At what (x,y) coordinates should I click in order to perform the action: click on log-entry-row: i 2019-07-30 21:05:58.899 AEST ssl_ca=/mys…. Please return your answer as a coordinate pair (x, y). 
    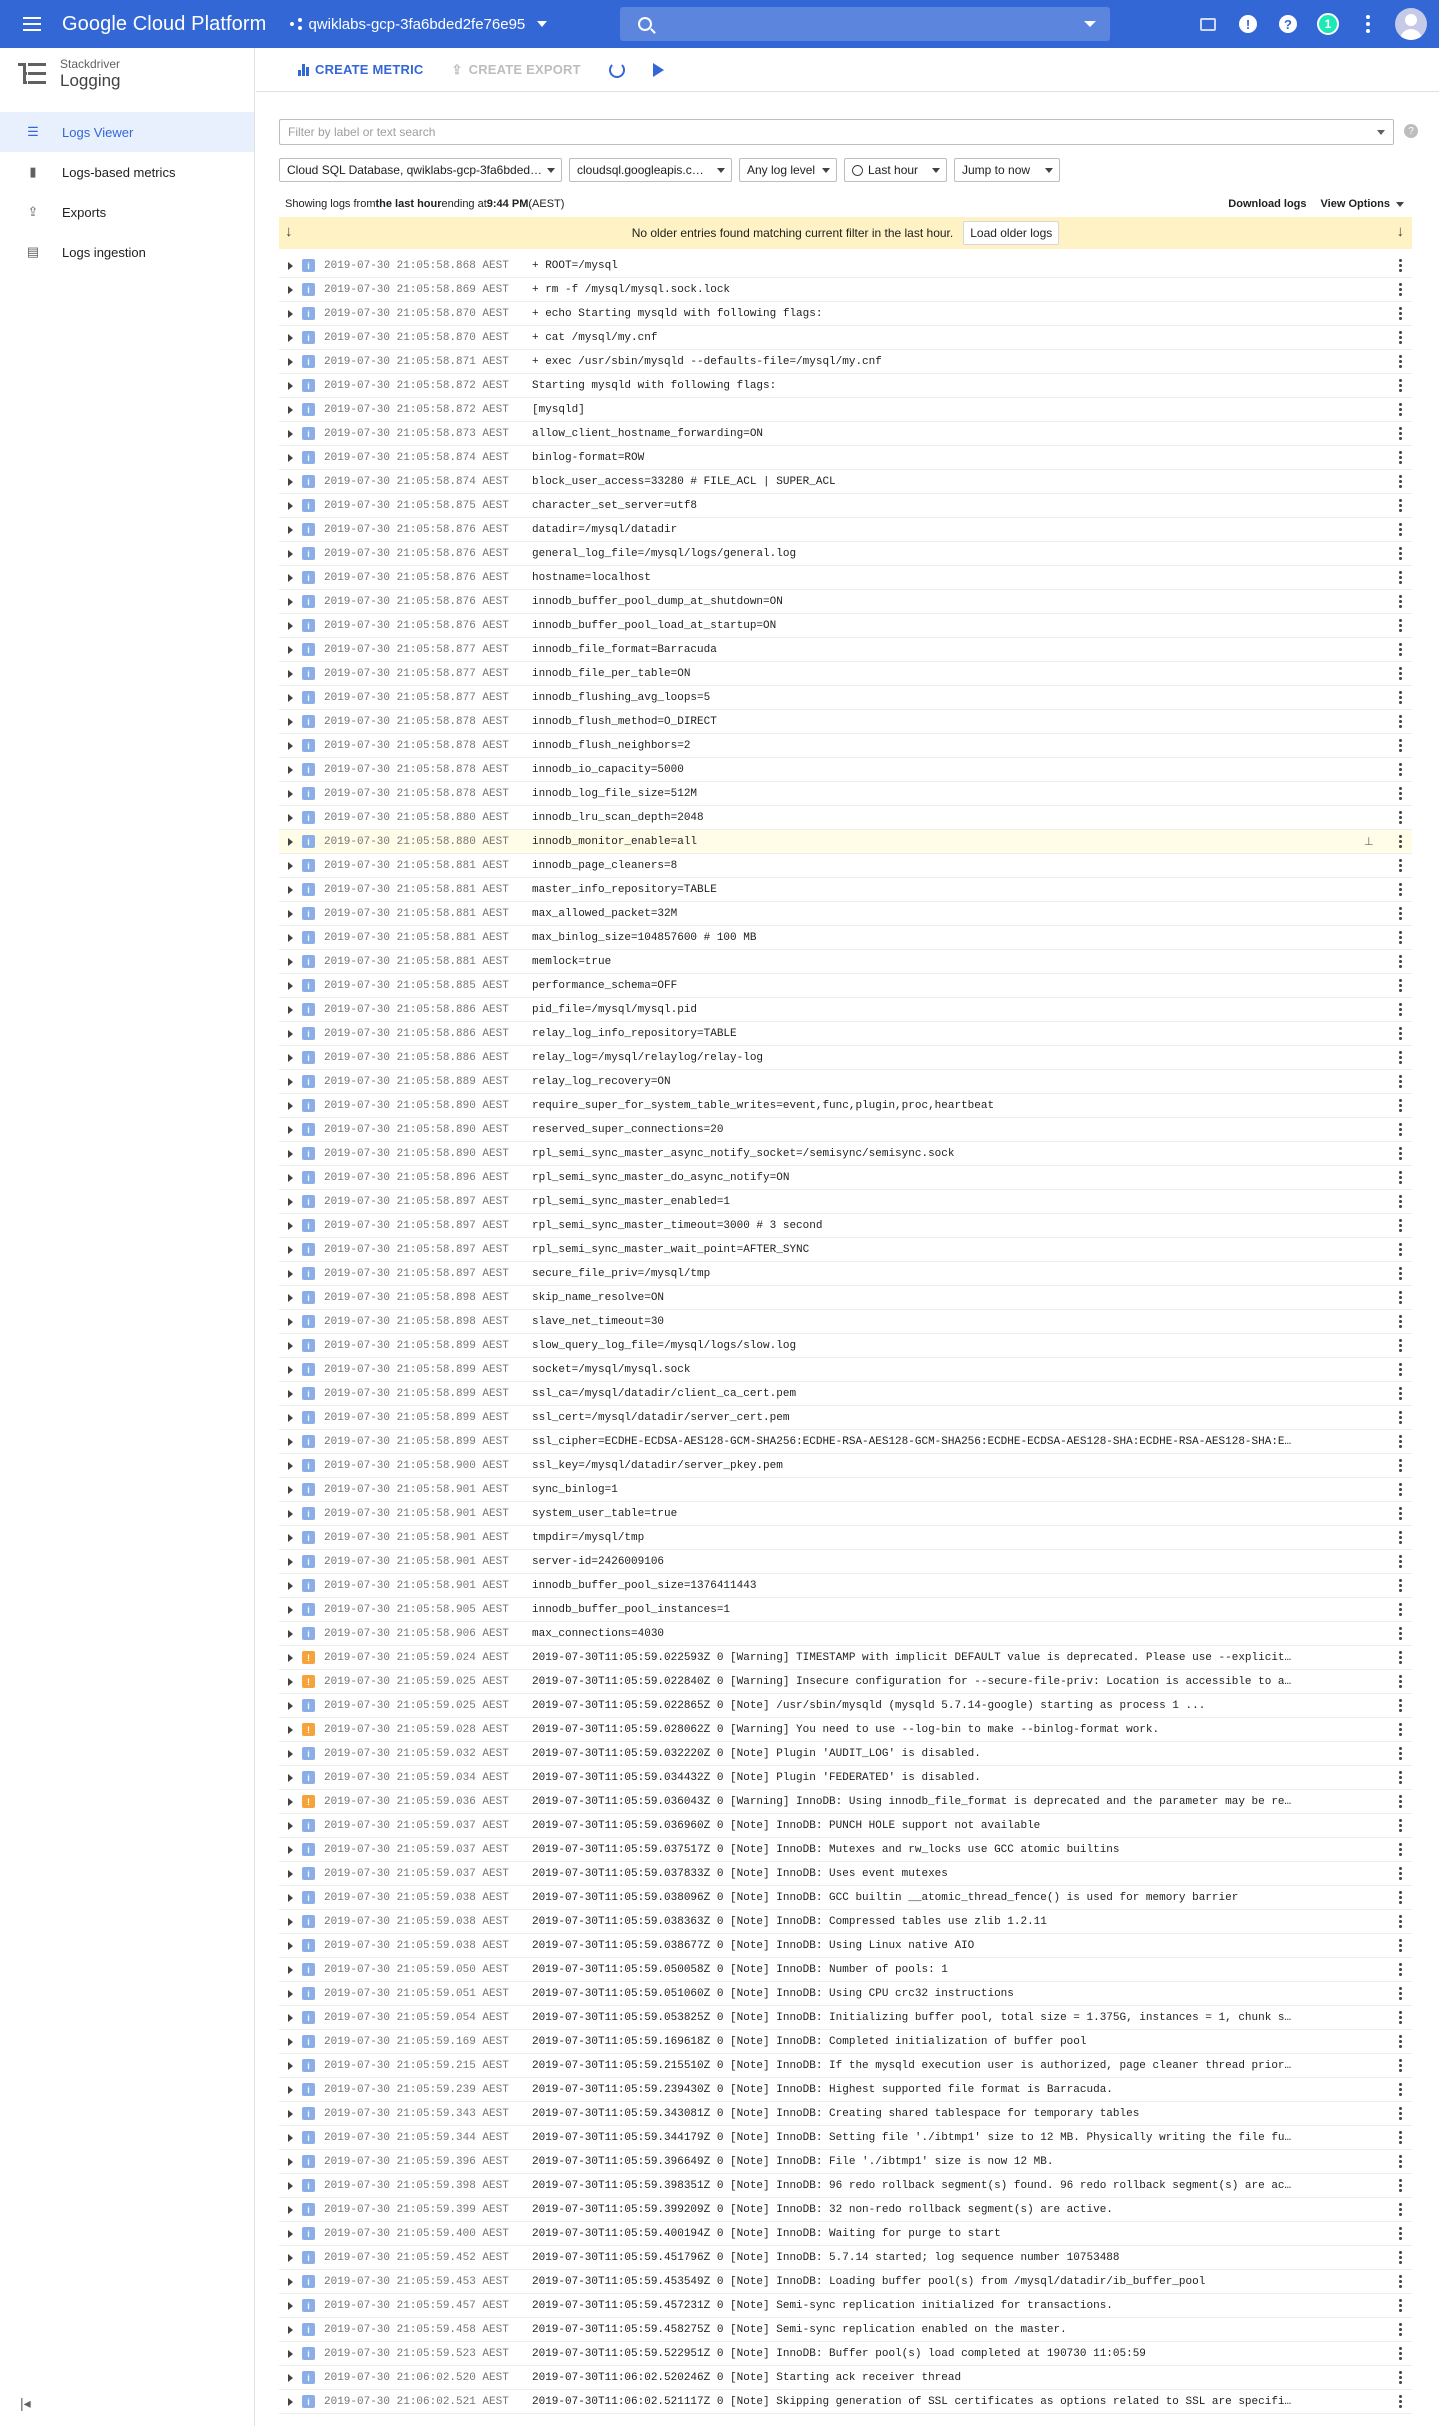
    Looking at the image, I should click on (845, 1394).